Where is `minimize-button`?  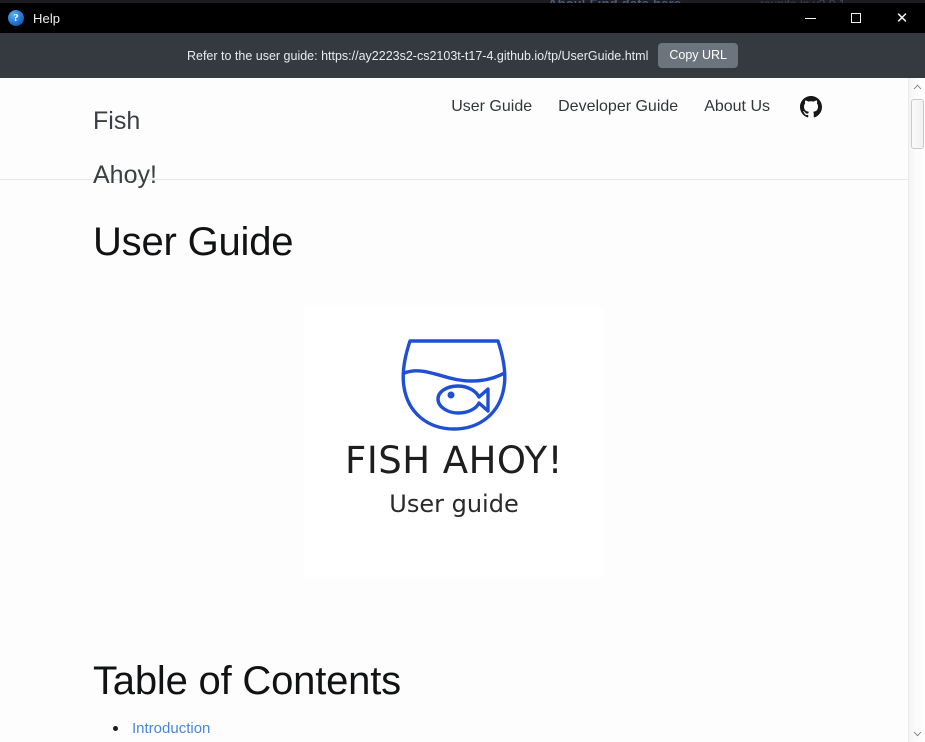
minimize-button is located at coordinates (810, 18).